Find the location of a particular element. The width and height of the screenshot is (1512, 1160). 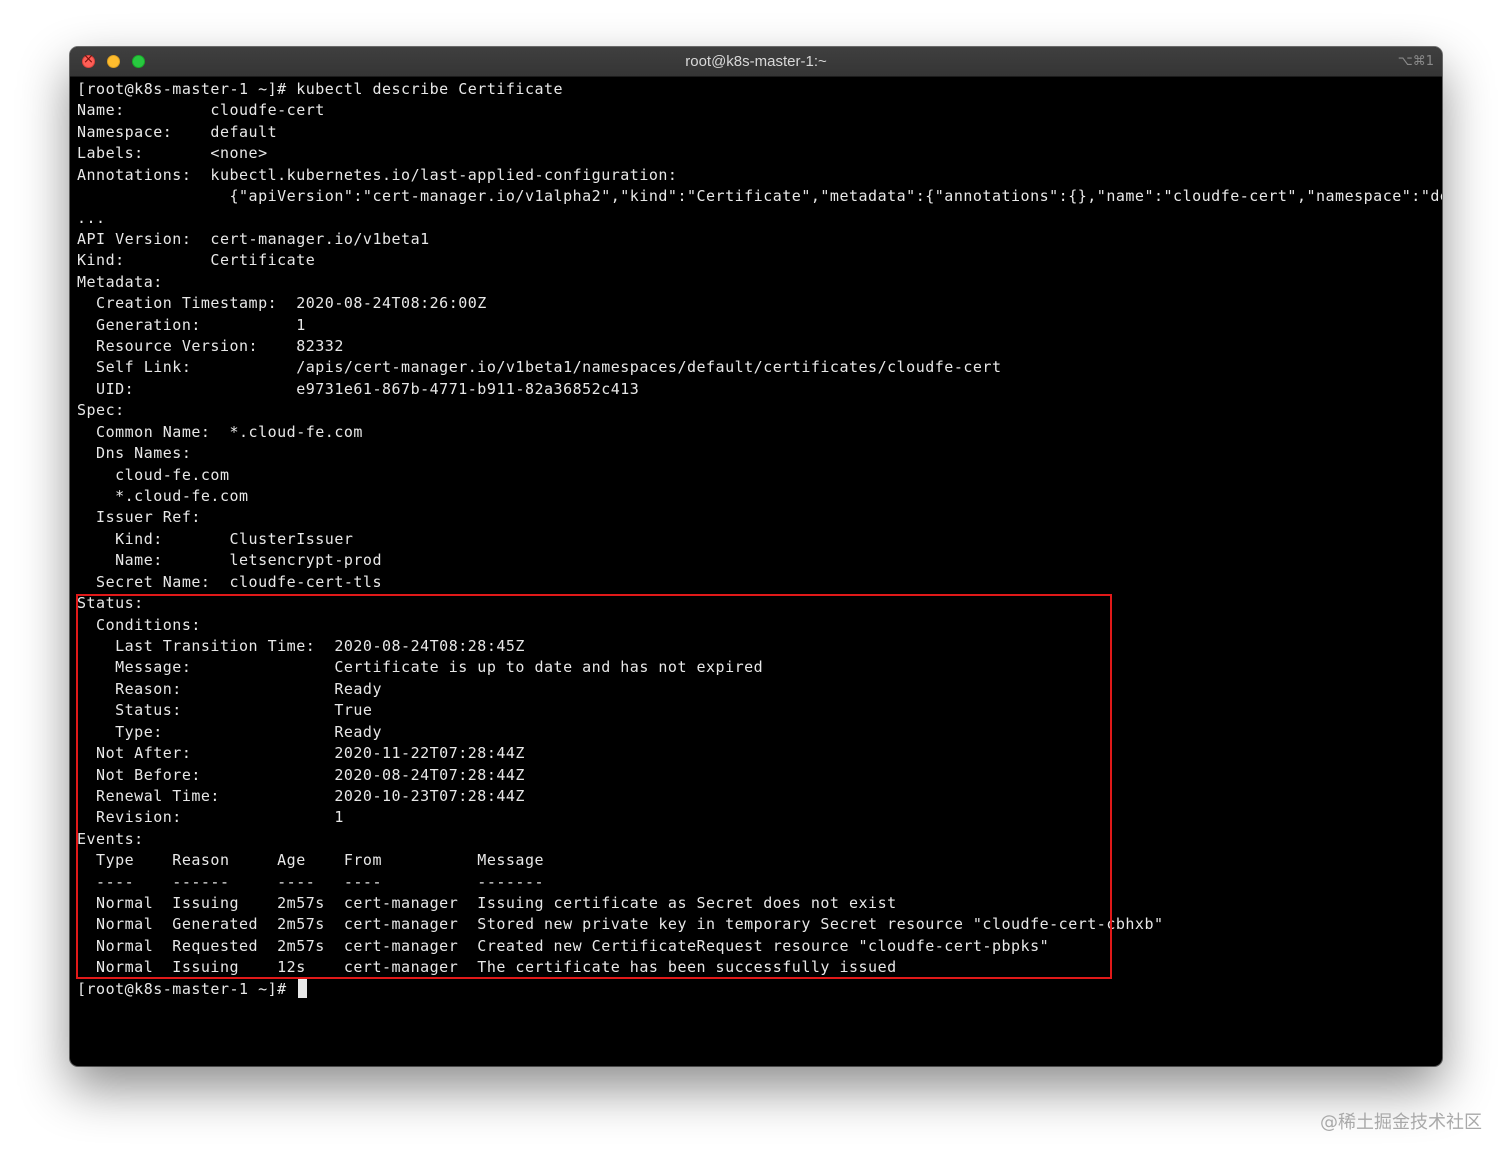

terminal-prompt-line: [root@k8s-master-1 ~]# is located at coordinates (759, 989).